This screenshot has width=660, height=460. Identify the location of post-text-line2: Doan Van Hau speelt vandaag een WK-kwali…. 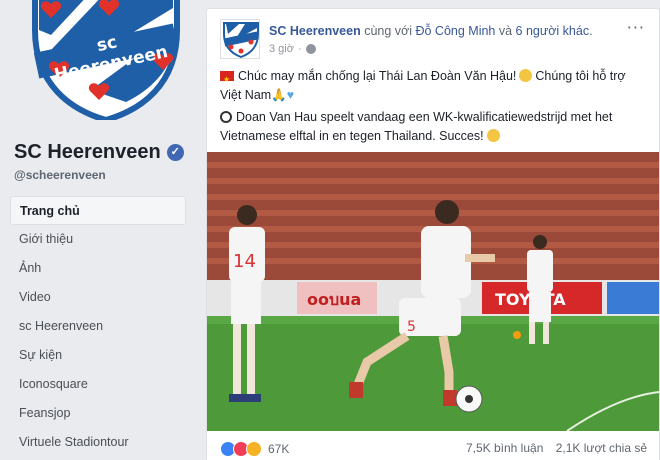
(435, 127).